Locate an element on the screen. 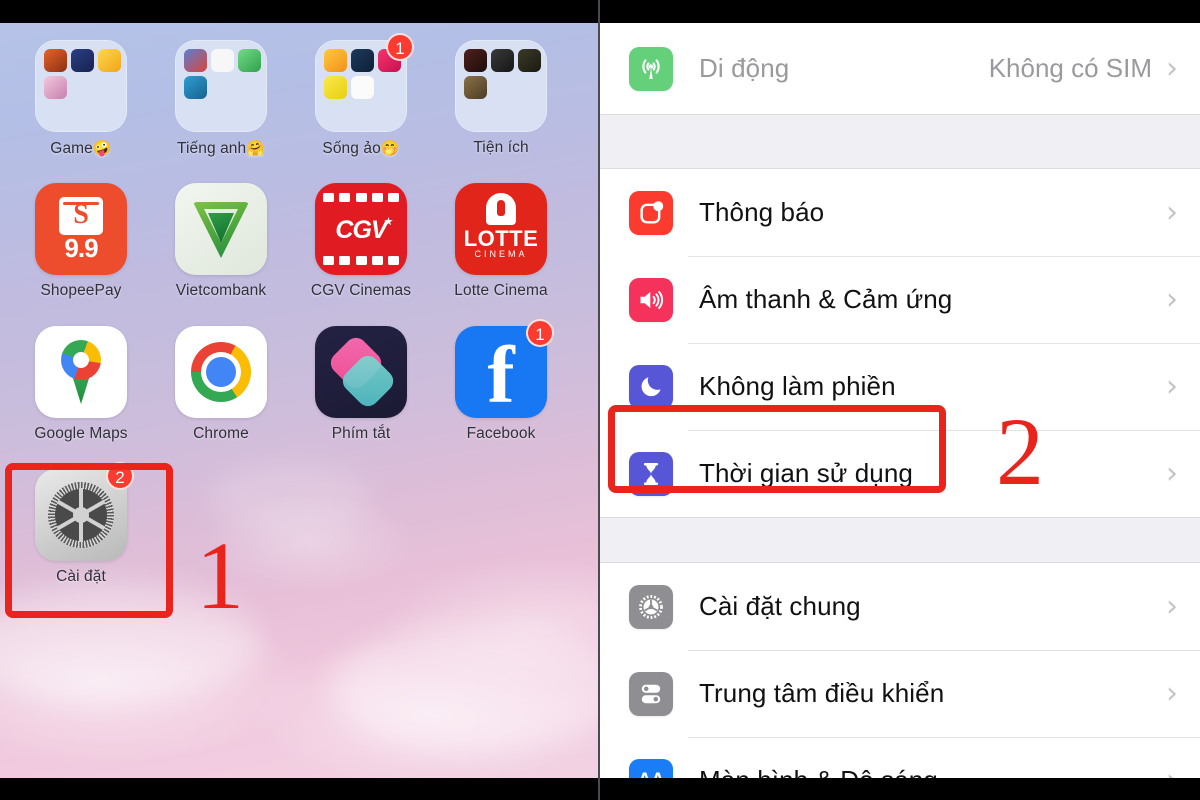 This screenshot has width=1200, height=800. sounds-haptics-icon is located at coordinates (651, 299).